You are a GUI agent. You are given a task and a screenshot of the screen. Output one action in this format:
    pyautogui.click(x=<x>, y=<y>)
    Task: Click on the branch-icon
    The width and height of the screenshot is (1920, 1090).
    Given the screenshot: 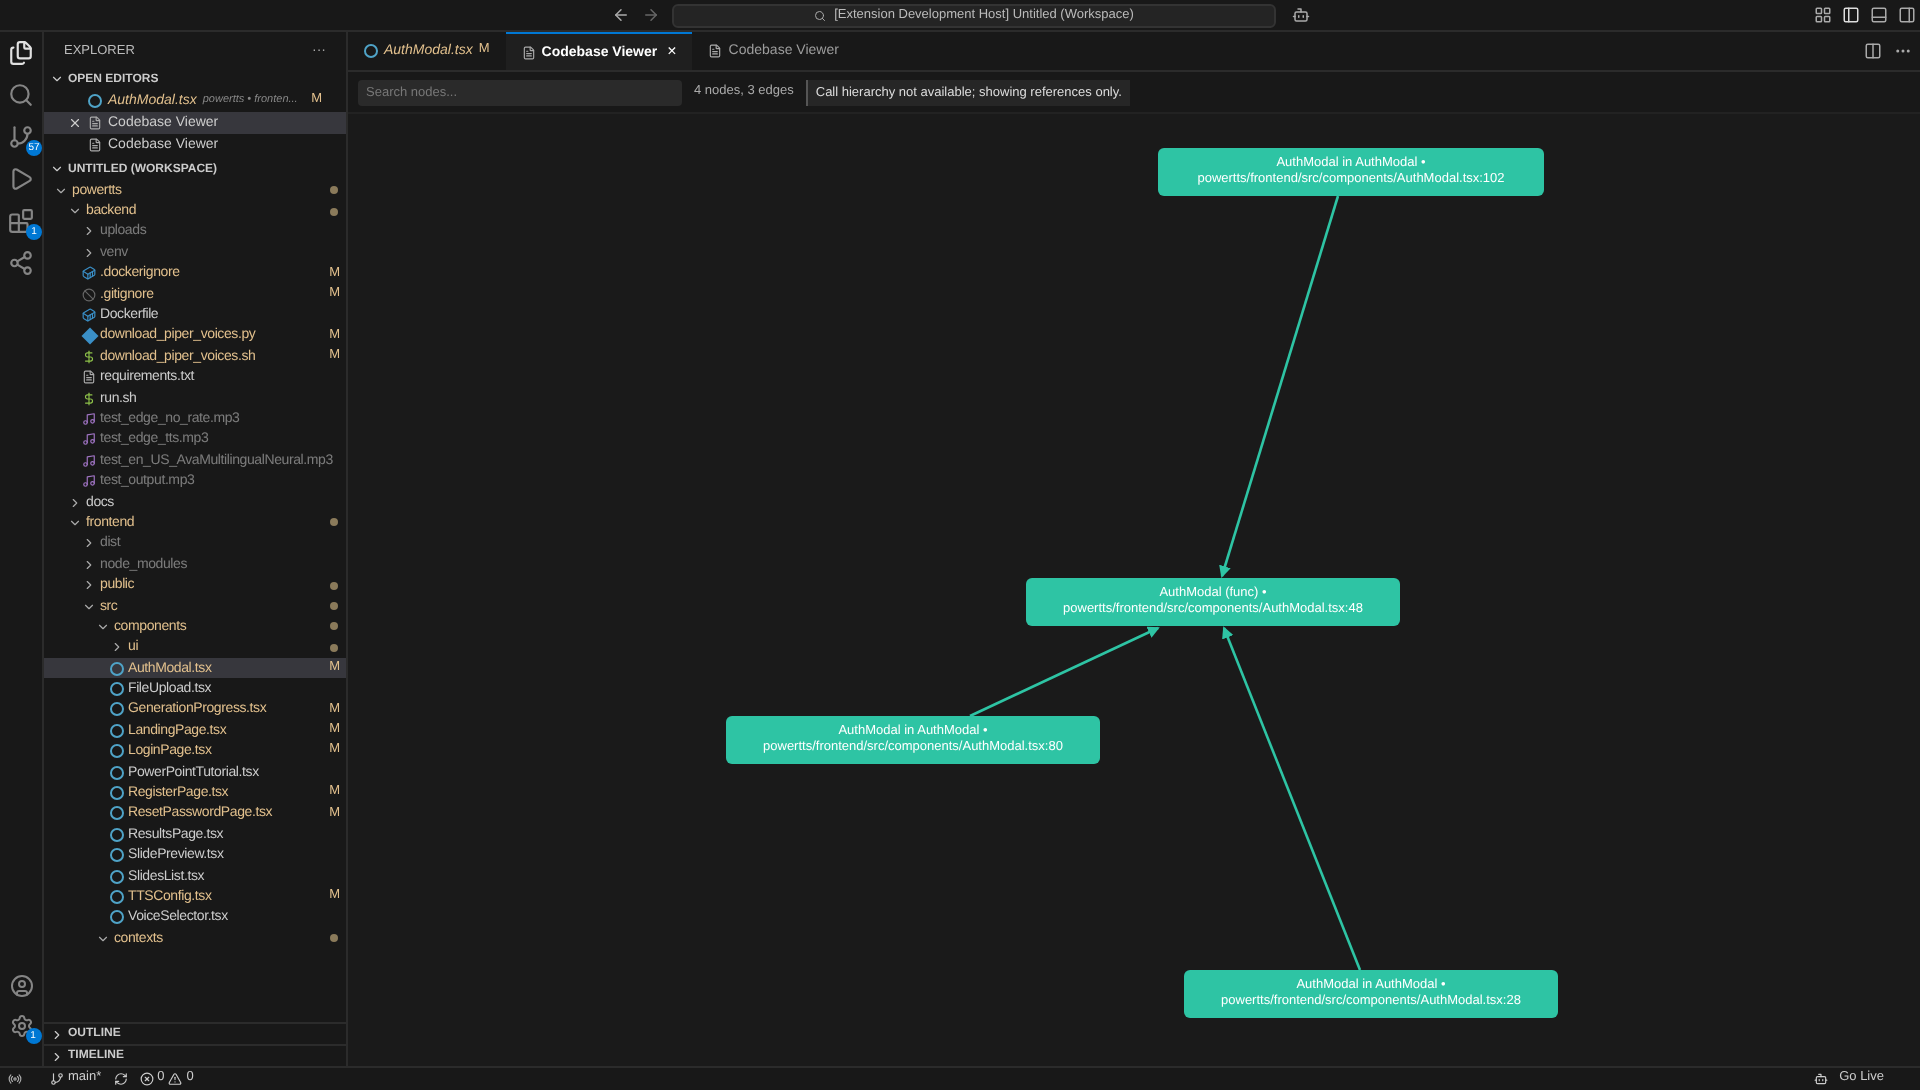 What is the action you would take?
    pyautogui.click(x=57, y=1079)
    